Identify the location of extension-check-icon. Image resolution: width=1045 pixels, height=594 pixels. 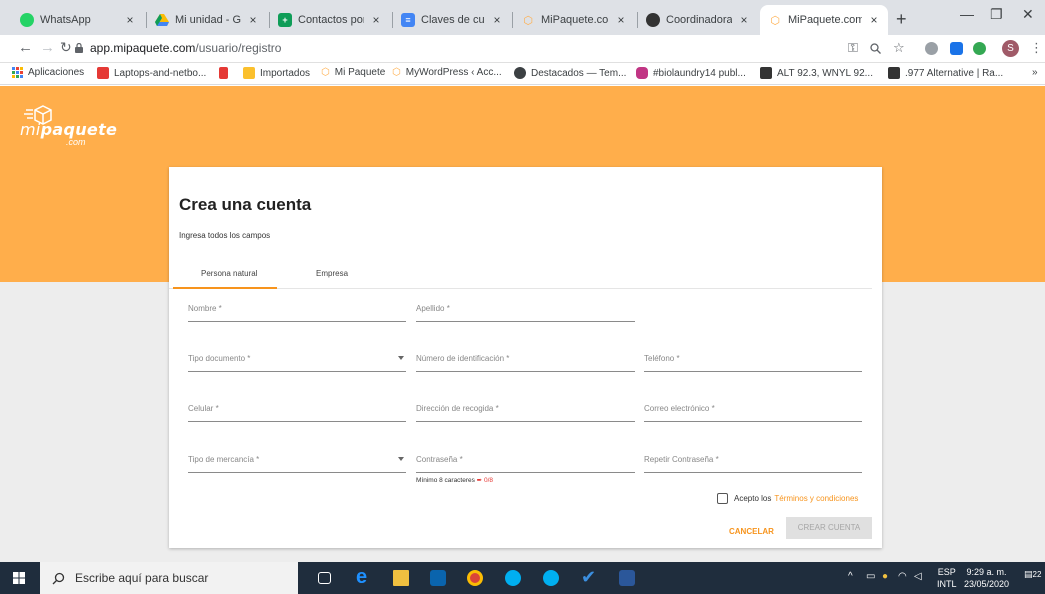
(979, 48).